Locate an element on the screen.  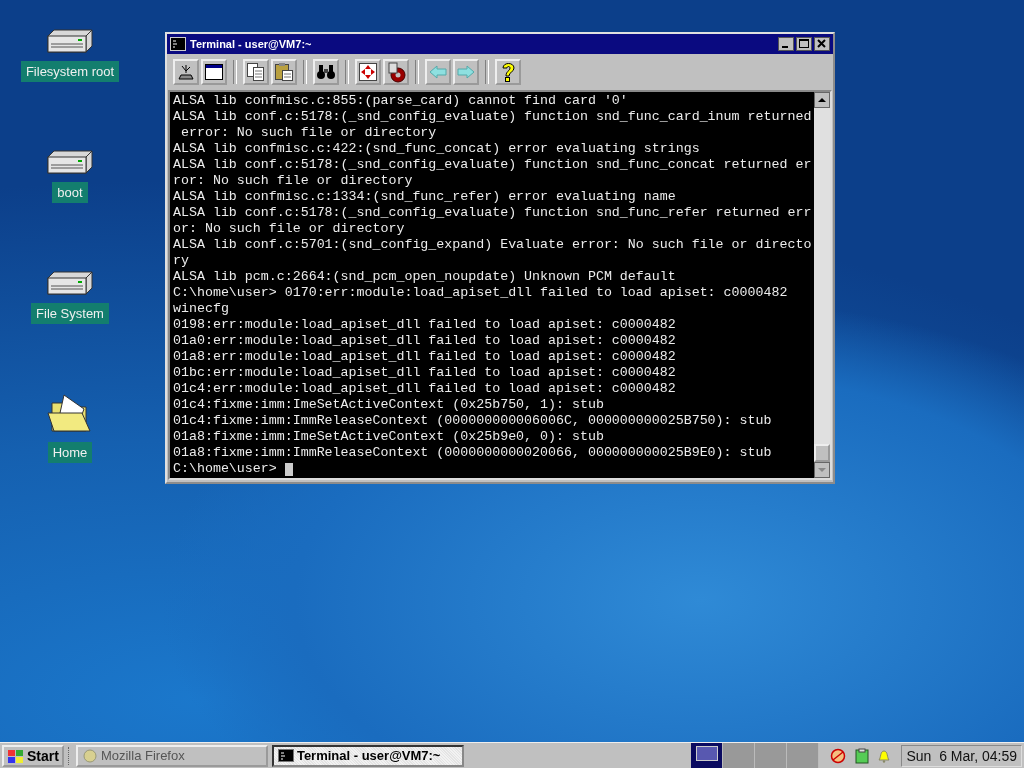
output-line: 01a8:err:module:load_apiset_dll failed to load apiset: c0000482 is located at coordinates (425, 357).